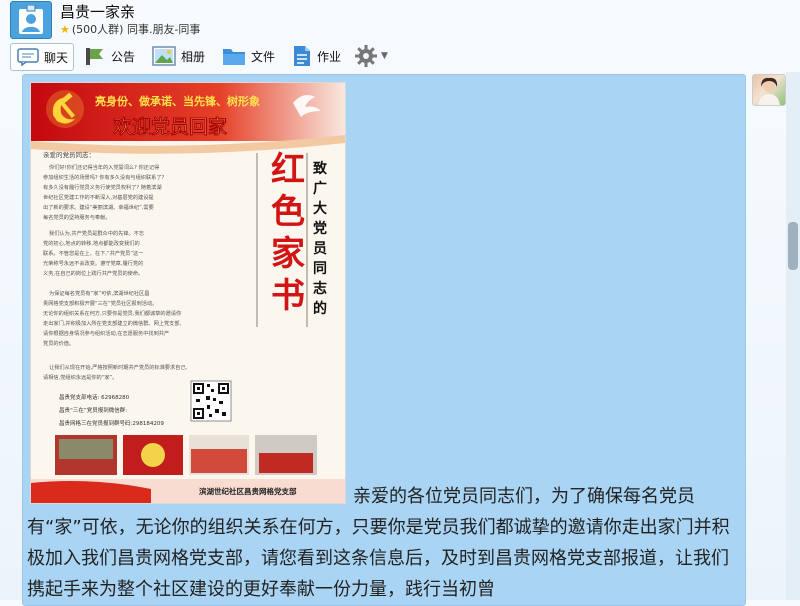  I want to click on qr-code-icon, so click(211, 401).